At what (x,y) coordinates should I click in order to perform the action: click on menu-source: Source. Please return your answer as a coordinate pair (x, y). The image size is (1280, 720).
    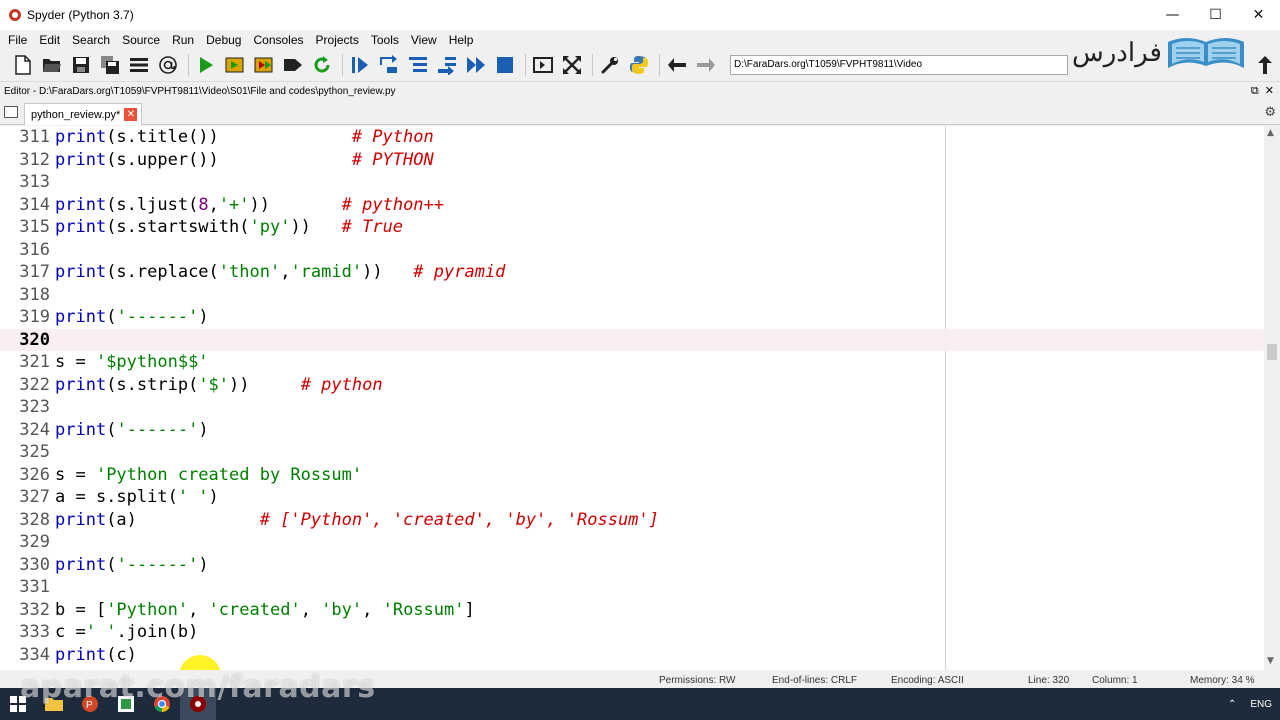
    Looking at the image, I should click on (141, 40).